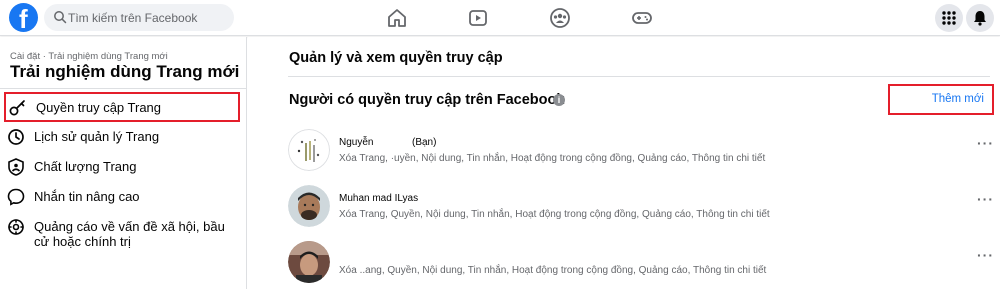 This screenshot has height=289, width=1000. I want to click on watch-icon, so click(478, 18).